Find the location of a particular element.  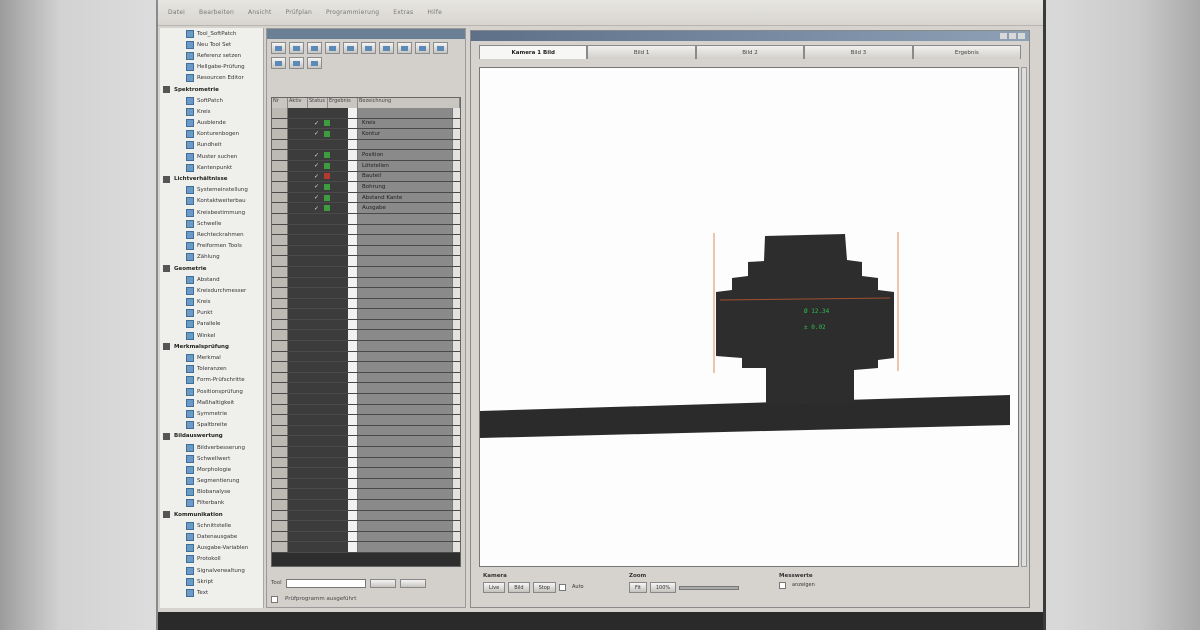

table-row: ✓ Bohrung is located at coordinates (366, 187).